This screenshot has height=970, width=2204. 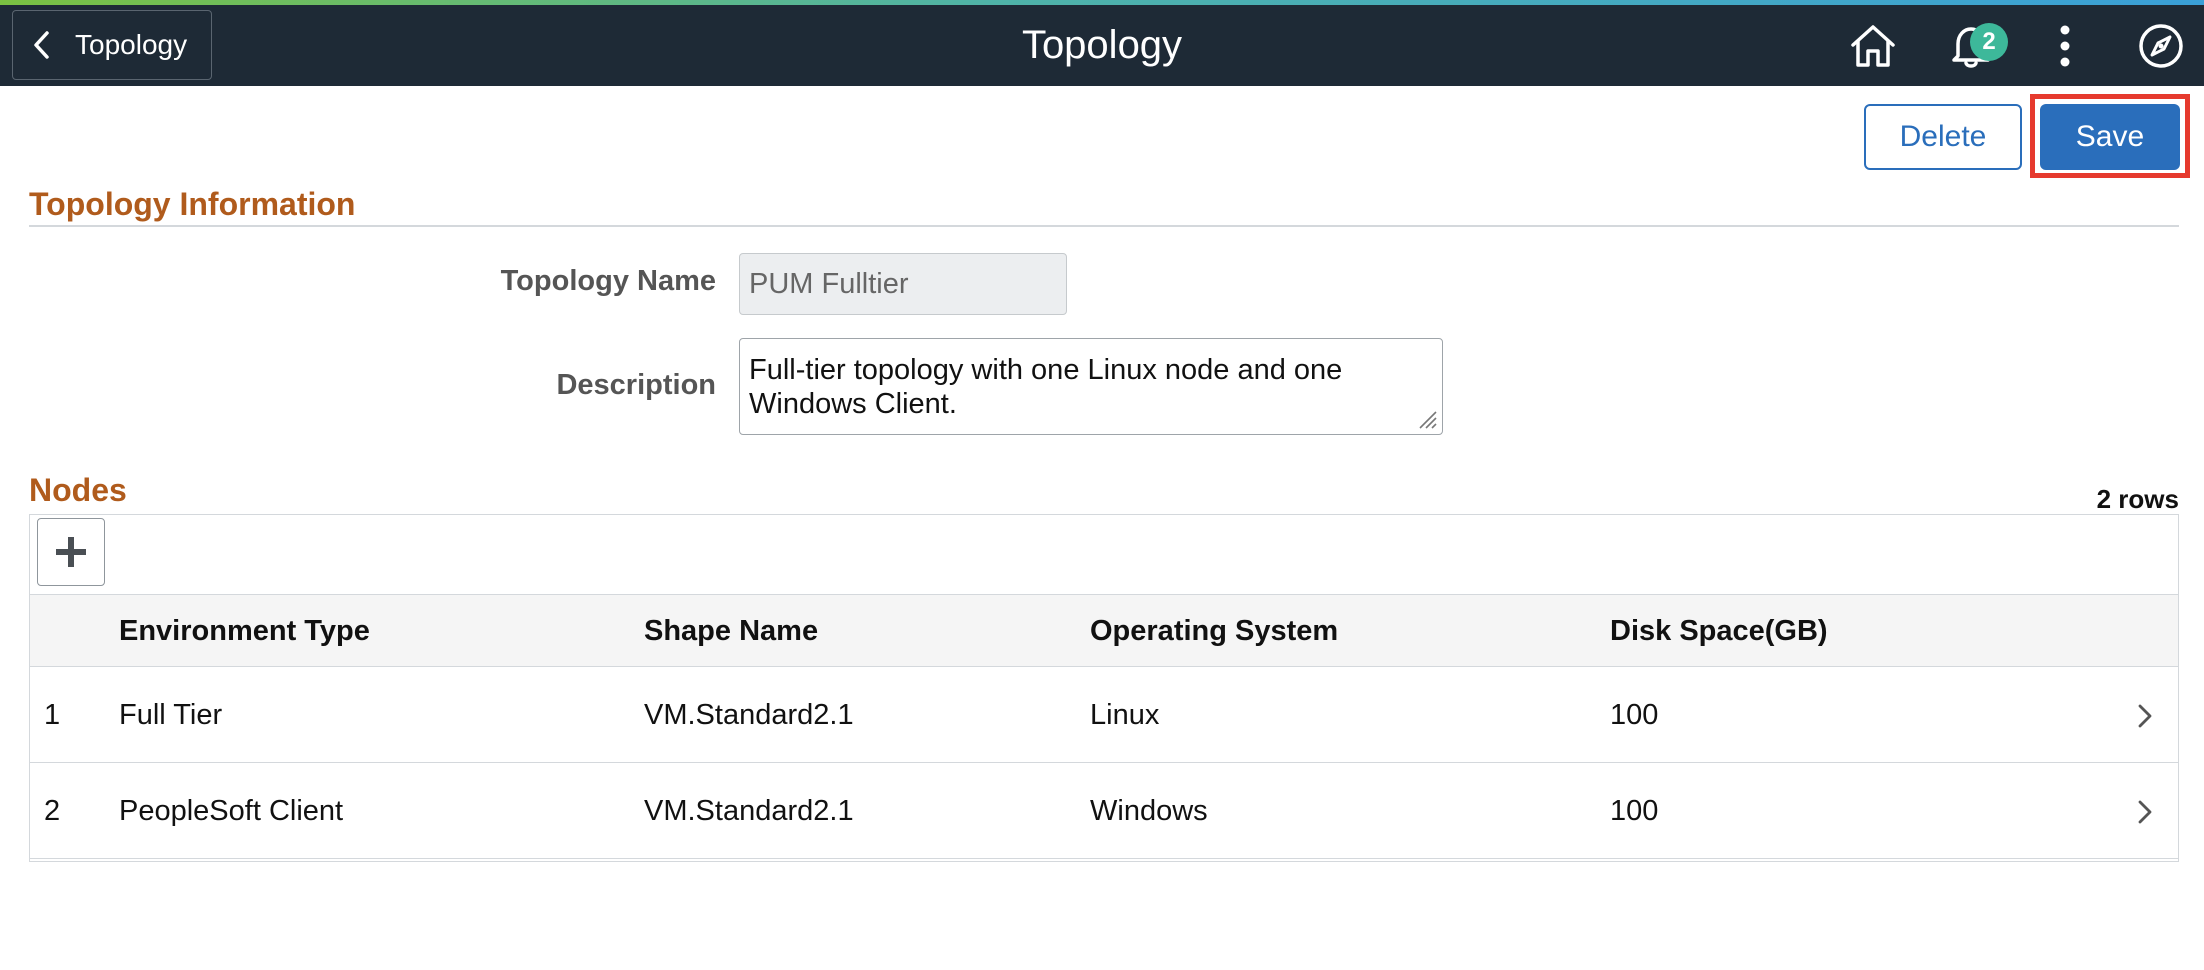 I want to click on column-header-environment-type: Environment Type, so click(x=244, y=631).